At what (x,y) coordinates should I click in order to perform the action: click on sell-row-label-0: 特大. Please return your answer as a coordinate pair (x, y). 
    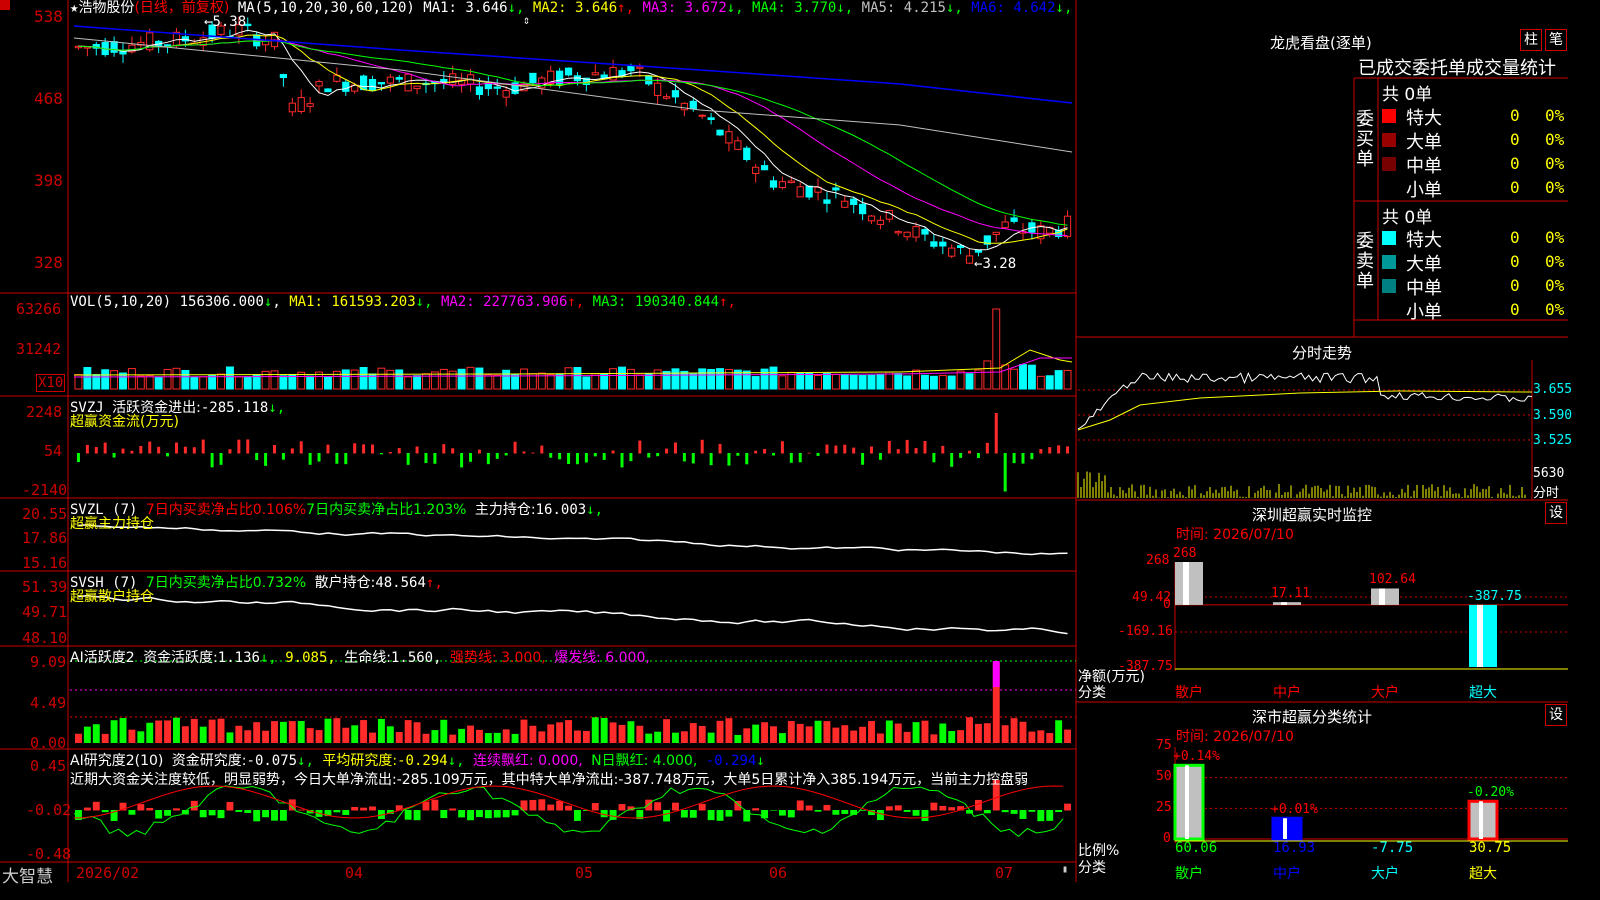
    Looking at the image, I should click on (1424, 240).